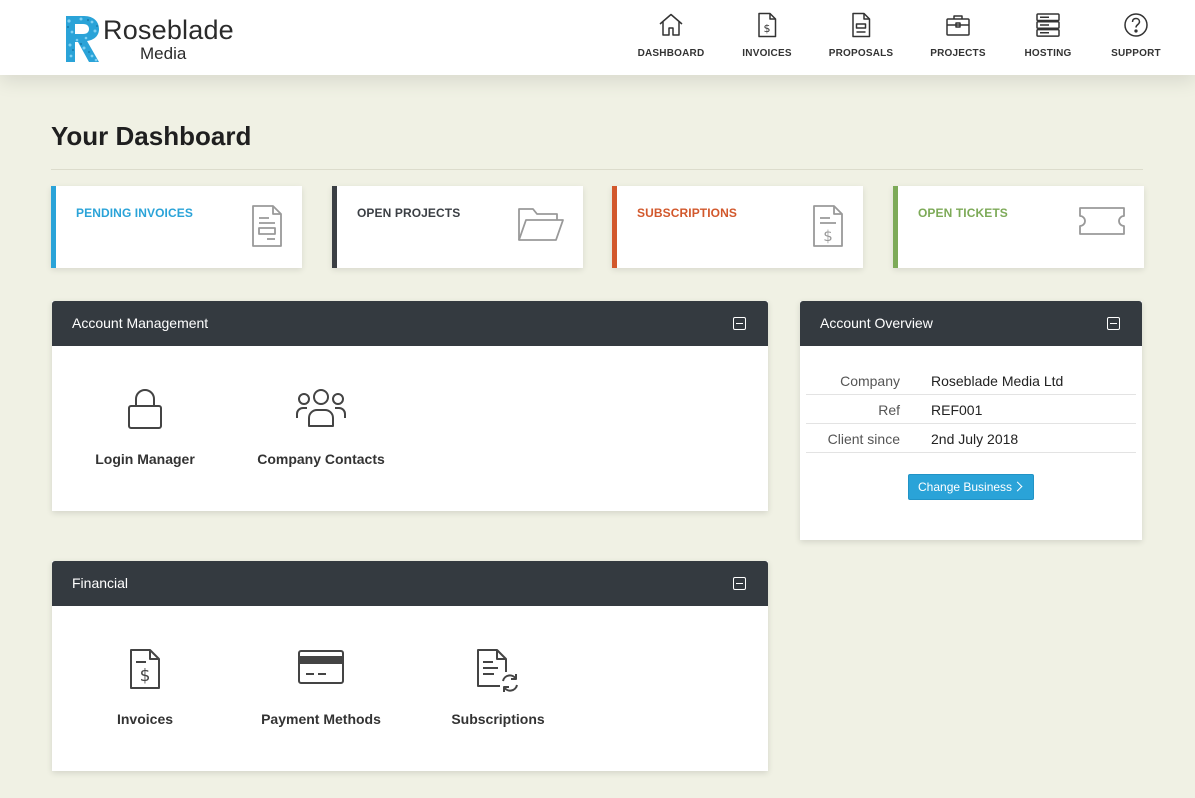  Describe the element at coordinates (965, 487) in the screenshot. I see `change-business-label: Change Business` at that location.